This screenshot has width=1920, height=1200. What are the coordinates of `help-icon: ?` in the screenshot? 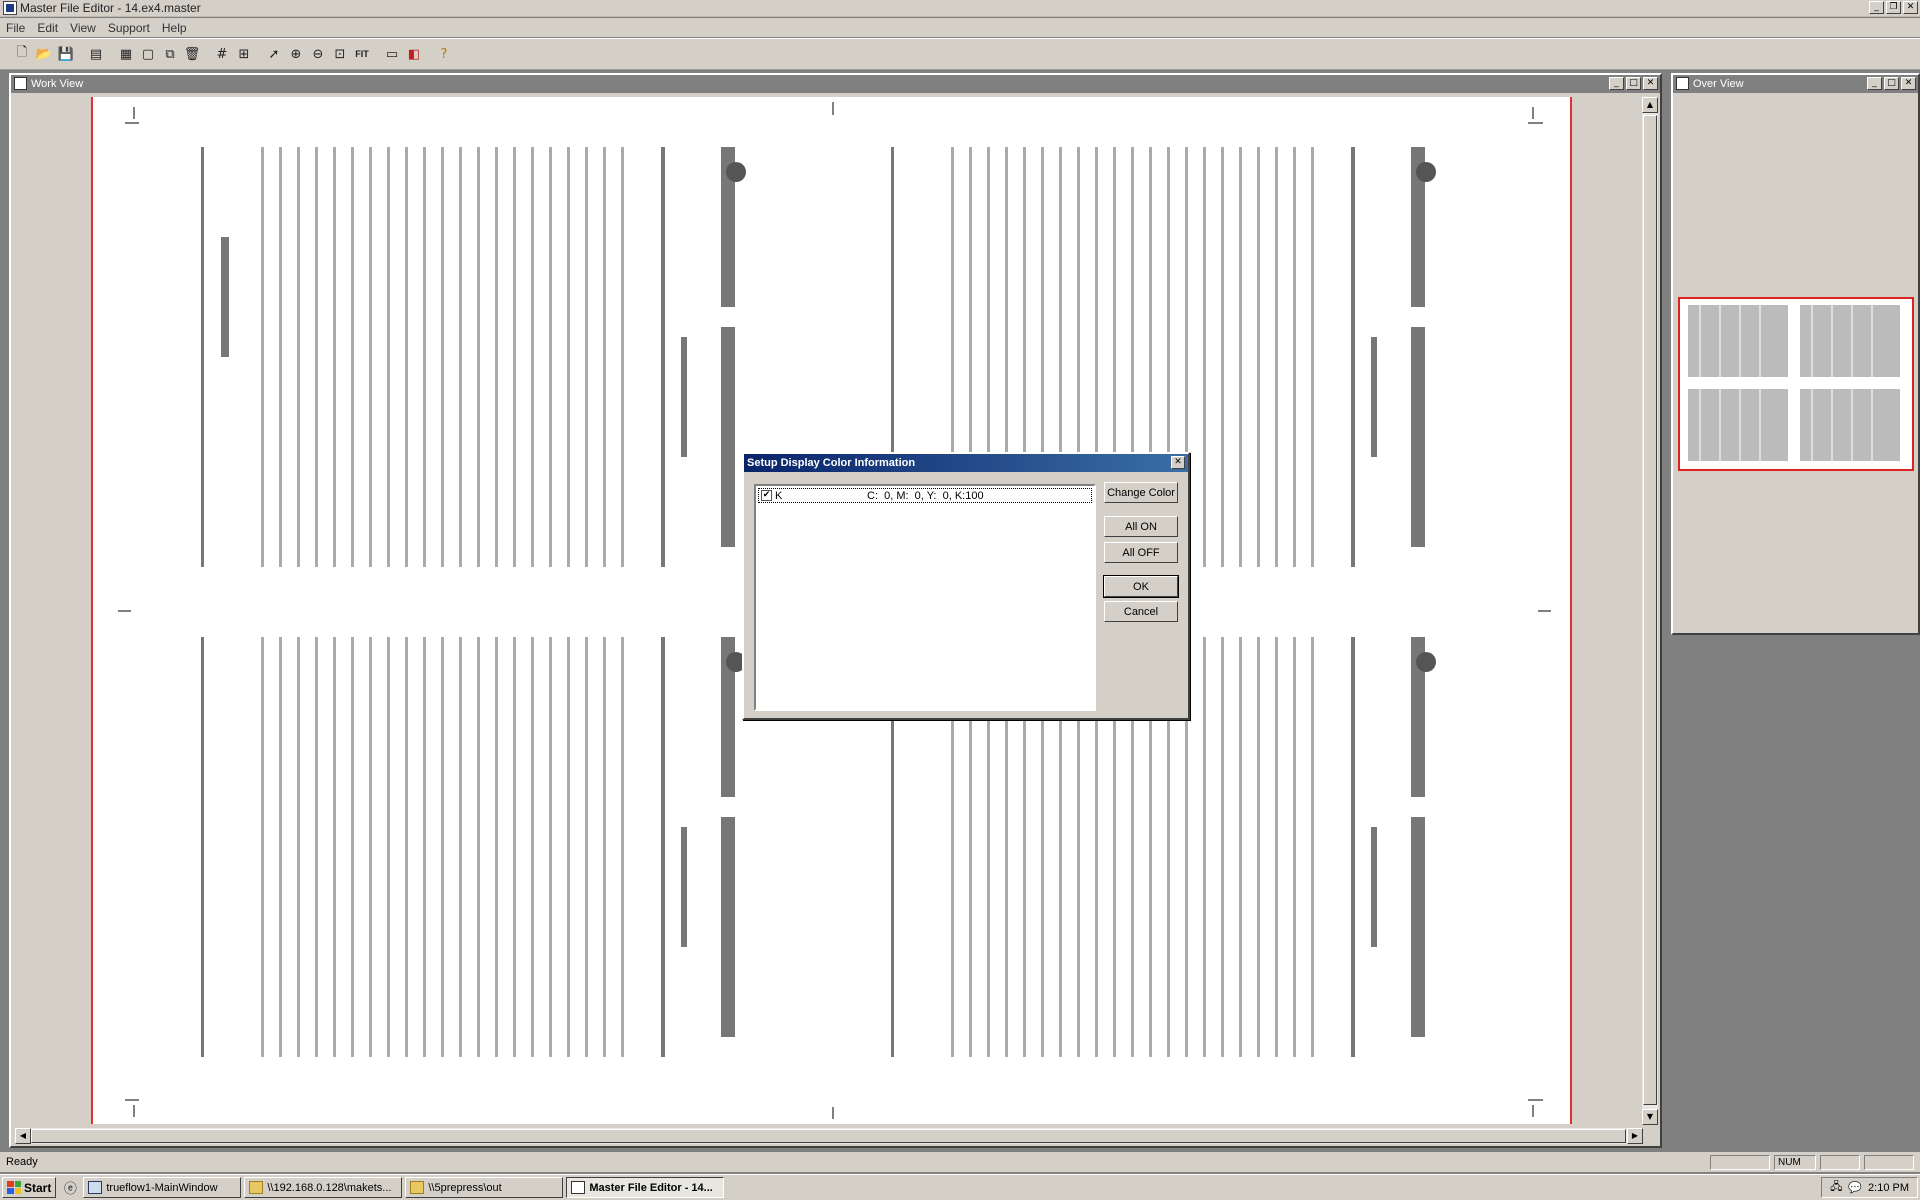 It's located at (444, 54).